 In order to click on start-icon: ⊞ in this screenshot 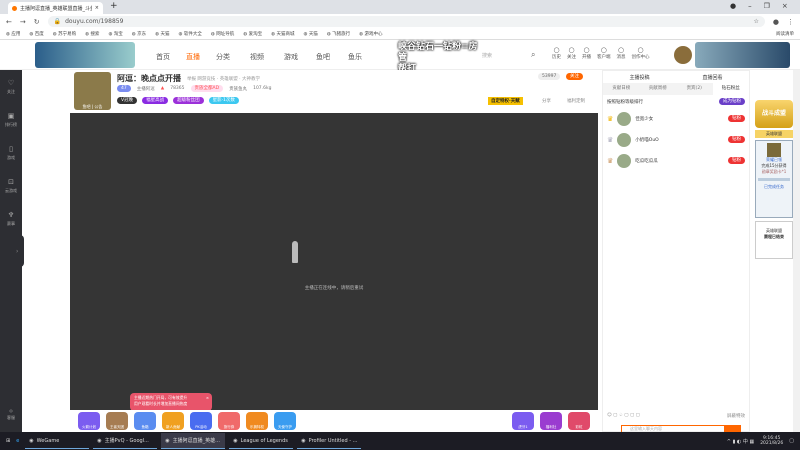, I will do `click(8, 441)`.